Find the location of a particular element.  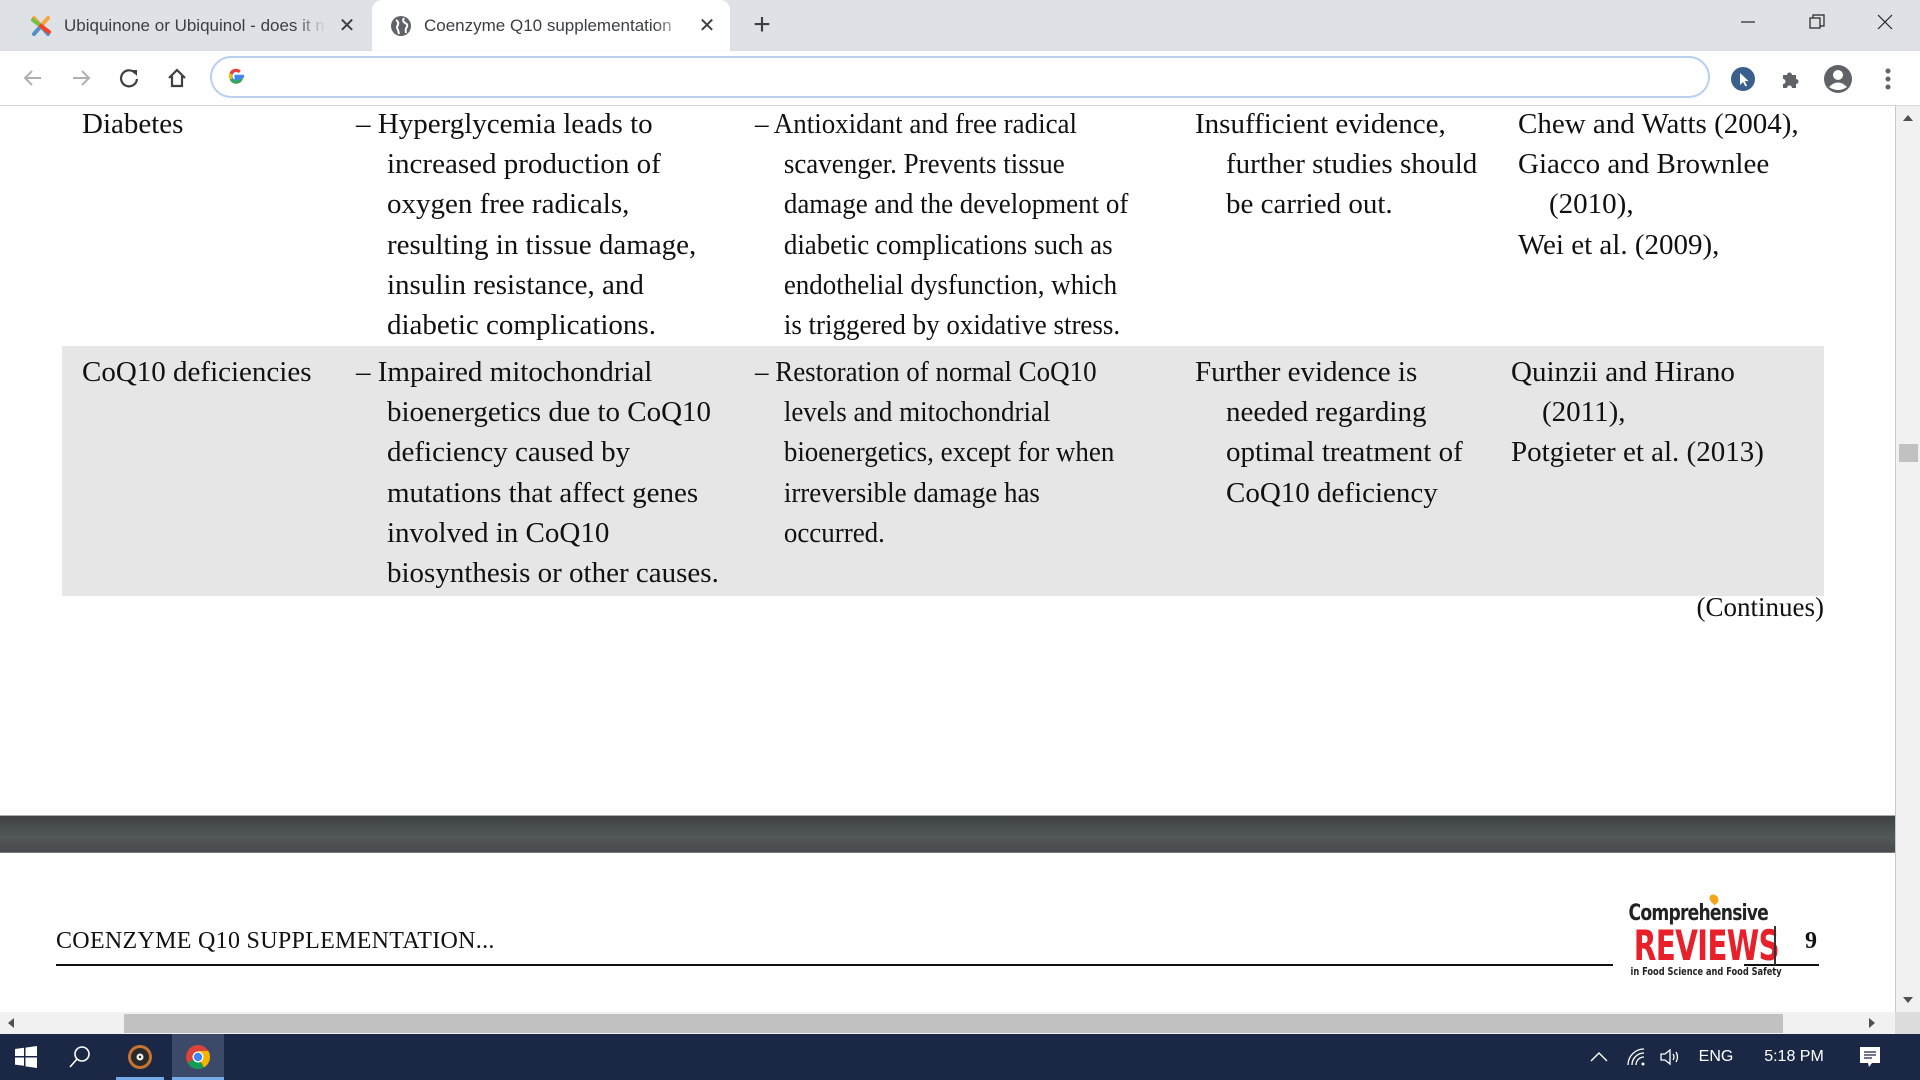

profile-button is located at coordinates (1838, 79).